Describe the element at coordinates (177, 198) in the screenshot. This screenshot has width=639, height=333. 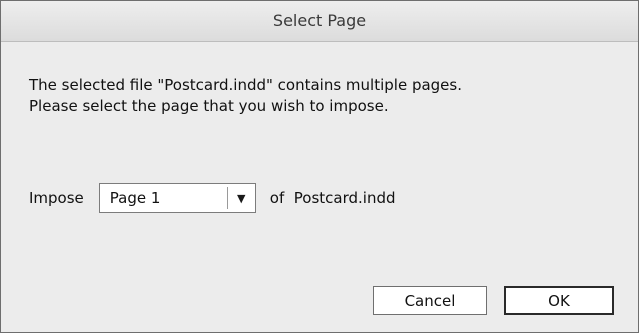
I see `page-select-dropdown: Page 1 ▼` at that location.